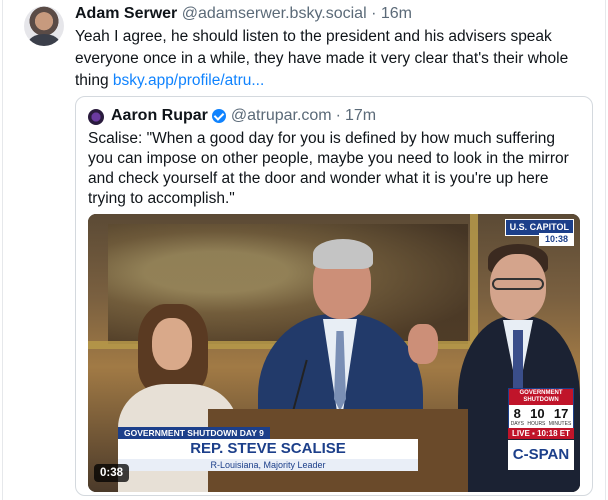 The width and height of the screenshot is (608, 500). What do you see at coordinates (360, 116) in the screenshot?
I see `quoted-post-time: 17m` at bounding box center [360, 116].